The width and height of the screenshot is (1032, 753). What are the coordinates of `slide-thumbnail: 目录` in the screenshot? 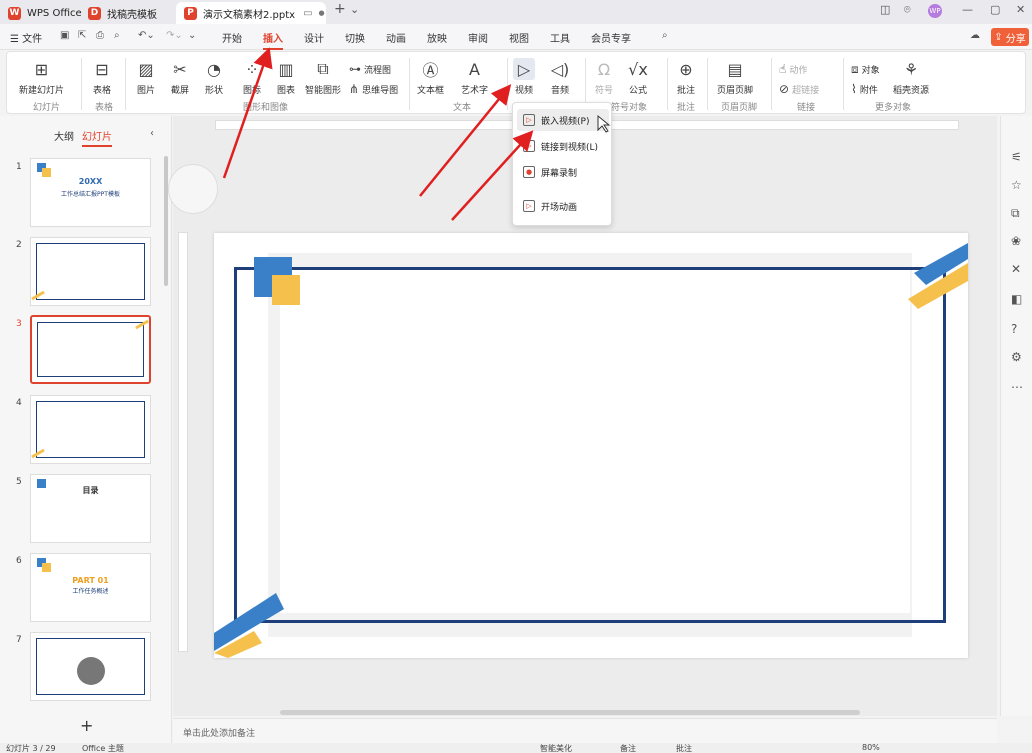 It's located at (90, 508).